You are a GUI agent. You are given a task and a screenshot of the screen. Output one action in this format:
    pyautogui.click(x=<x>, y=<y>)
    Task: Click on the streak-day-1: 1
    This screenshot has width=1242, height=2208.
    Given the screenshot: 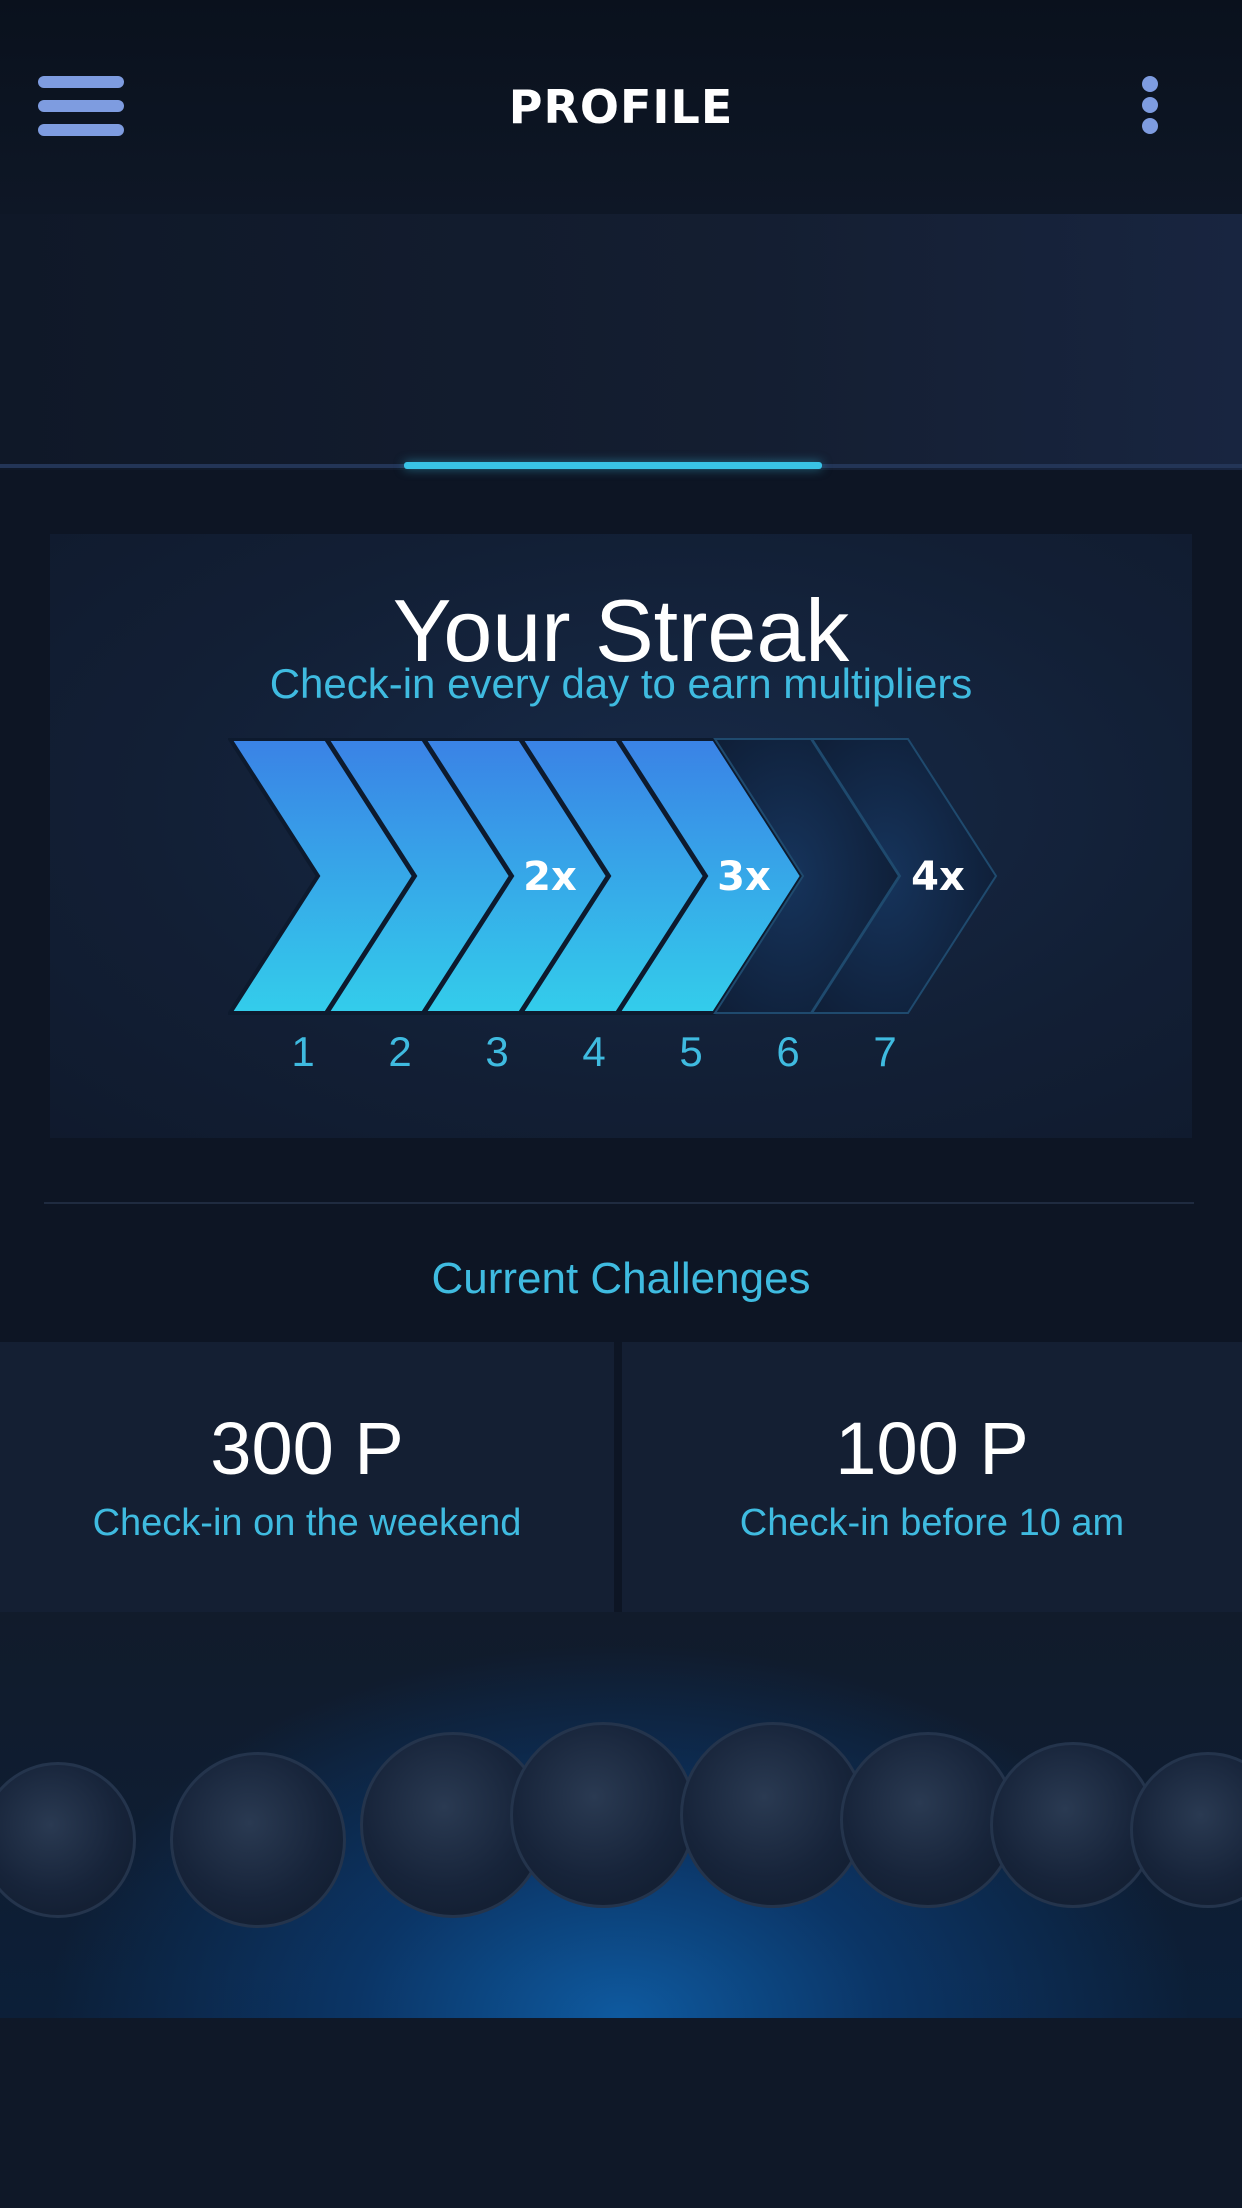 What is the action you would take?
    pyautogui.click(x=303, y=1051)
    